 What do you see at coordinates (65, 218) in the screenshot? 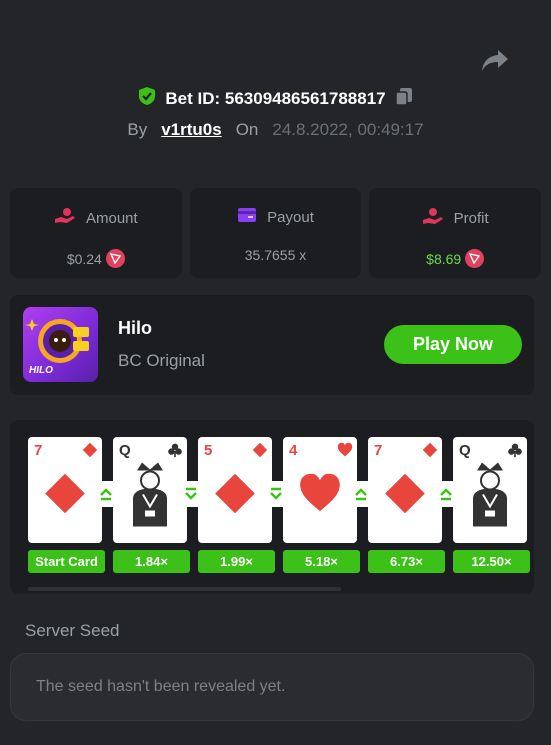
I see `money-hand-icon` at bounding box center [65, 218].